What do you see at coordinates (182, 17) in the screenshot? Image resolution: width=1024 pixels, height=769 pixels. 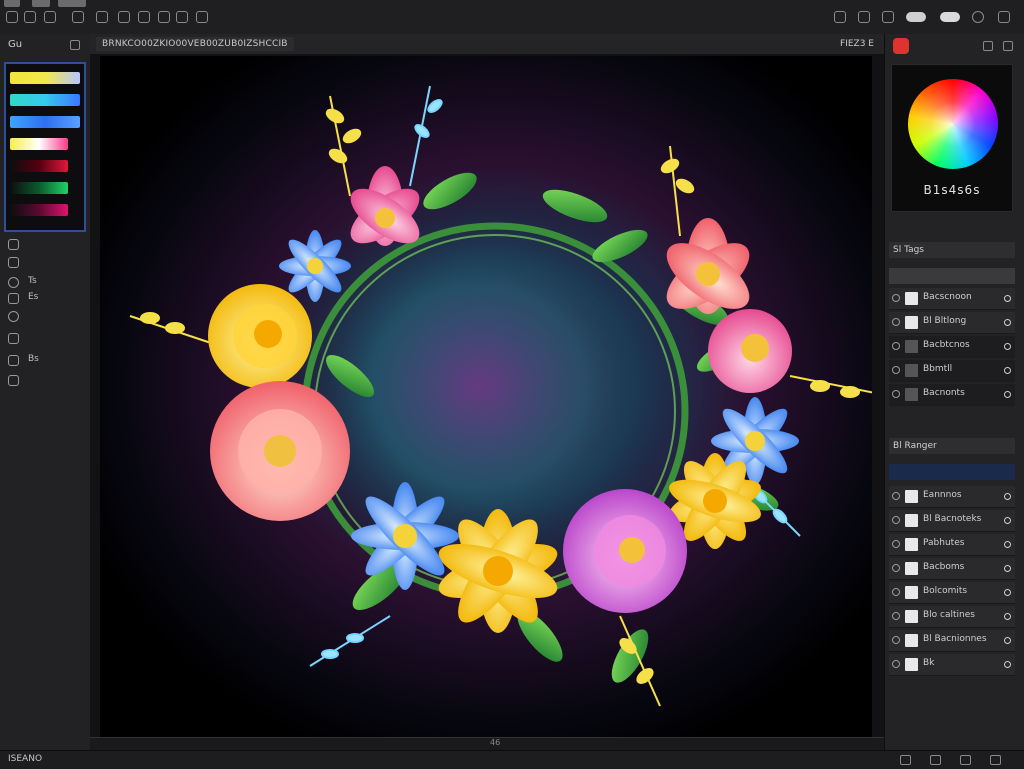 I see `window-icon` at bounding box center [182, 17].